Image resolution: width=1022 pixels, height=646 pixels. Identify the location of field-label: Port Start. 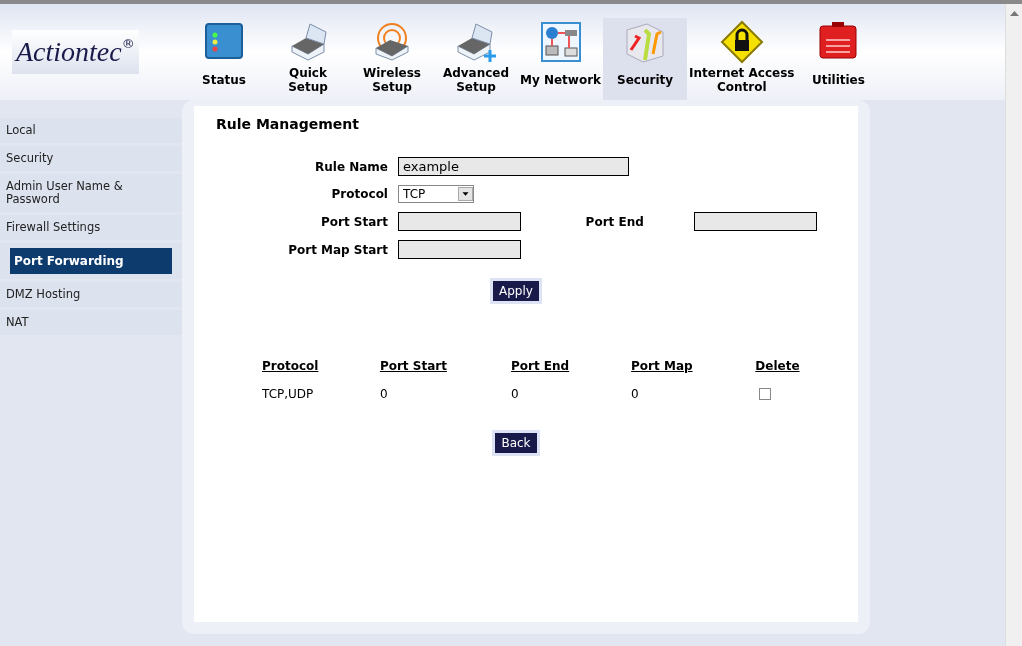
(354, 222).